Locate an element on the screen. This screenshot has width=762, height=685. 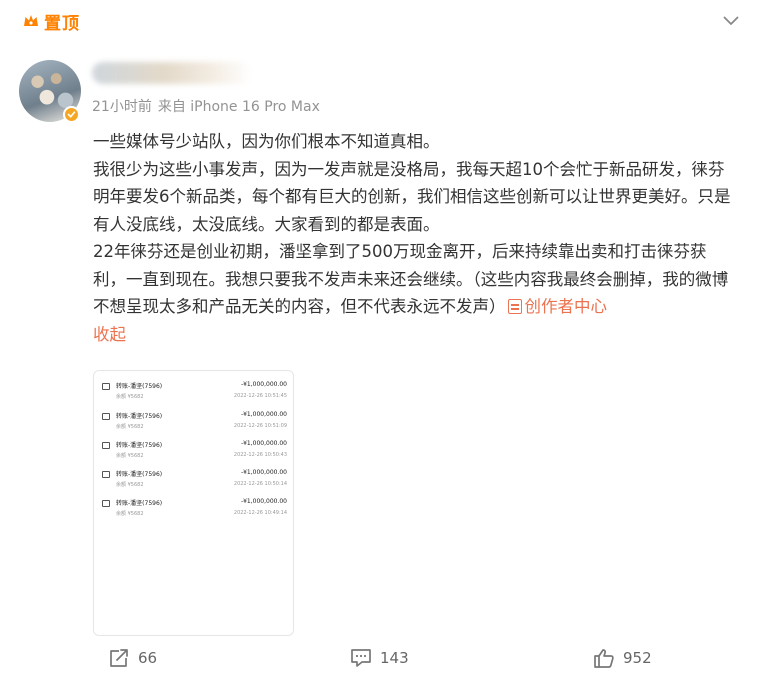
post-paragraph: 一些媒体号少站队，因为你们根本不知道真相。 is located at coordinates (266, 141).